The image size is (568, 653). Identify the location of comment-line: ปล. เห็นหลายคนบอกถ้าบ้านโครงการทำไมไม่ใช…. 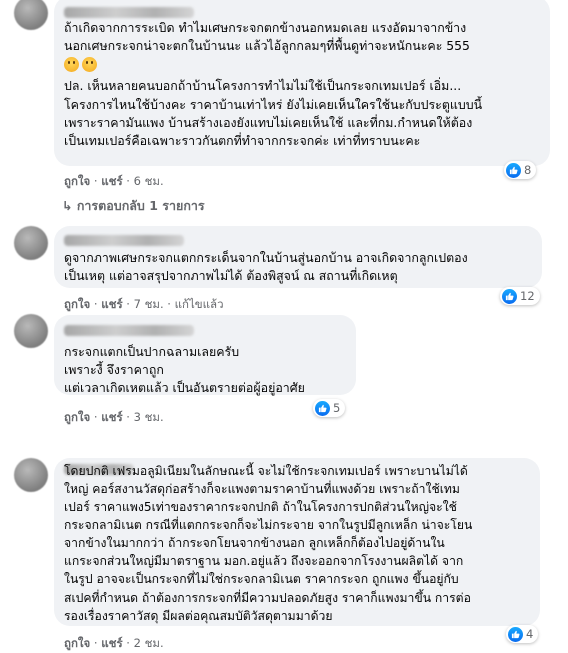
(263, 86).